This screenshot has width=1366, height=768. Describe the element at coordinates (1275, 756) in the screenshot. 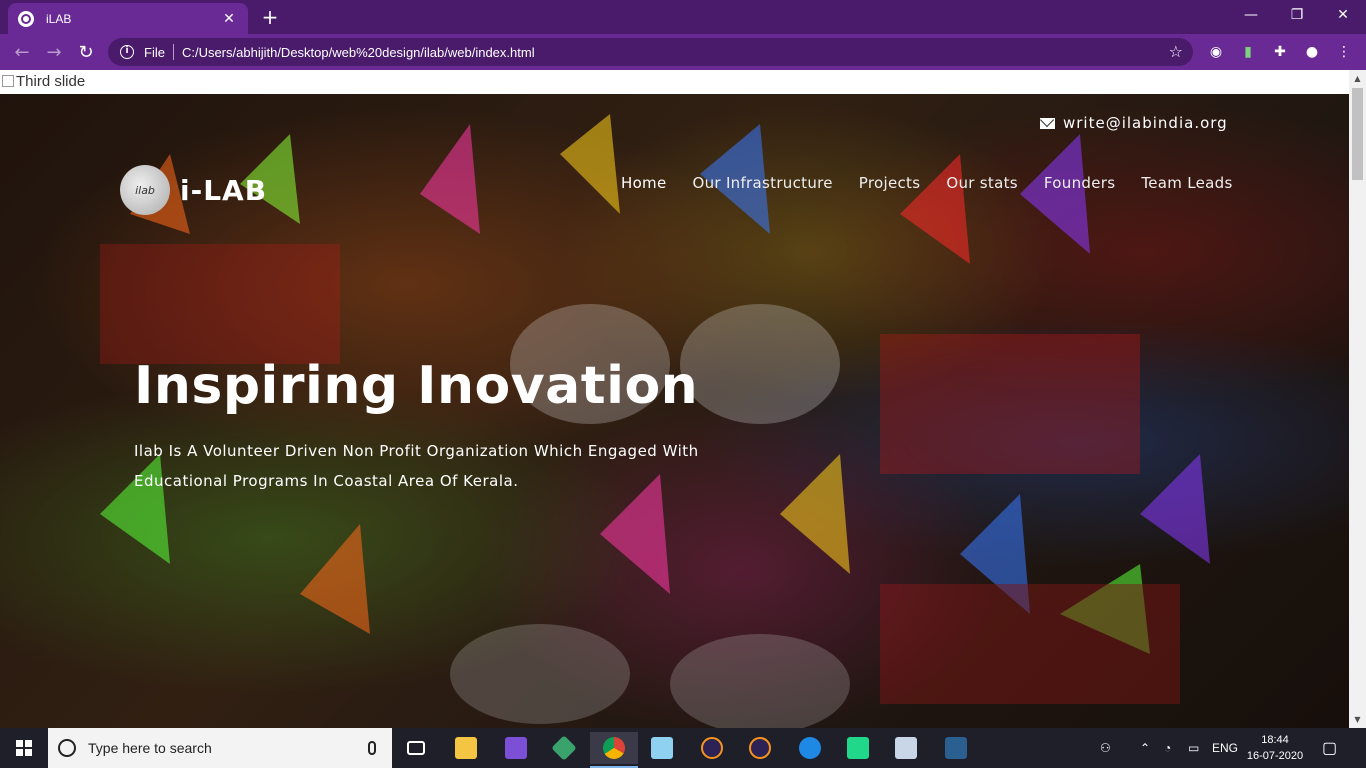

I see `clock-date: 16-07-2020` at that location.